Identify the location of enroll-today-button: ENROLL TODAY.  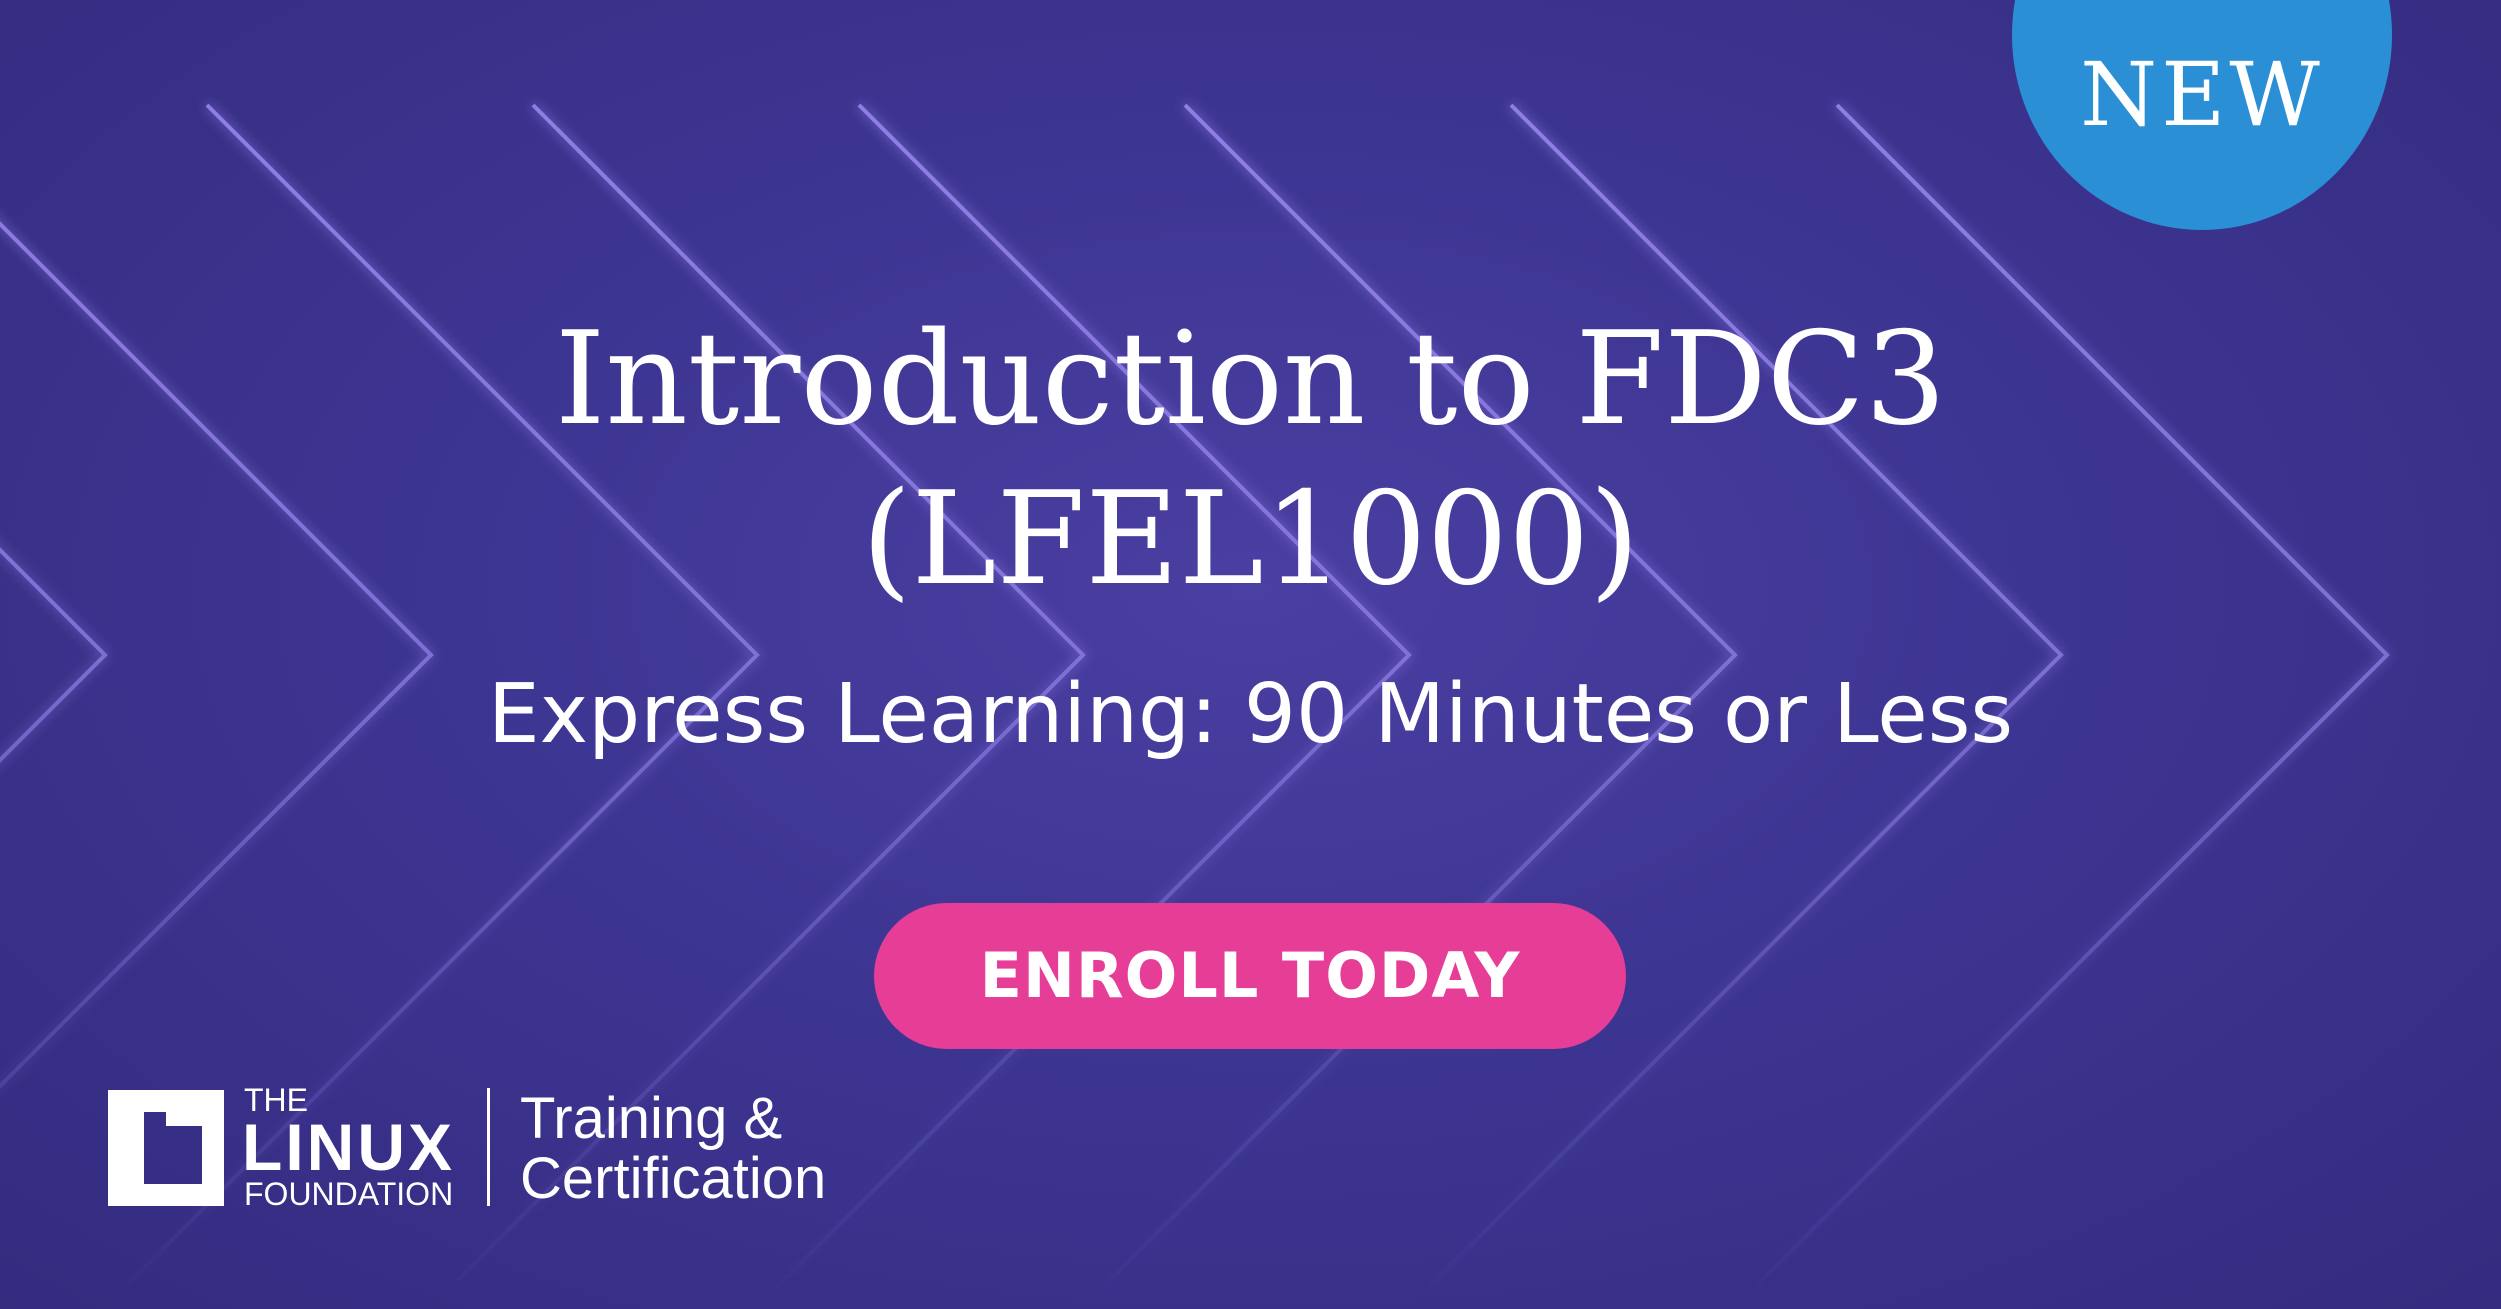
(1250, 976).